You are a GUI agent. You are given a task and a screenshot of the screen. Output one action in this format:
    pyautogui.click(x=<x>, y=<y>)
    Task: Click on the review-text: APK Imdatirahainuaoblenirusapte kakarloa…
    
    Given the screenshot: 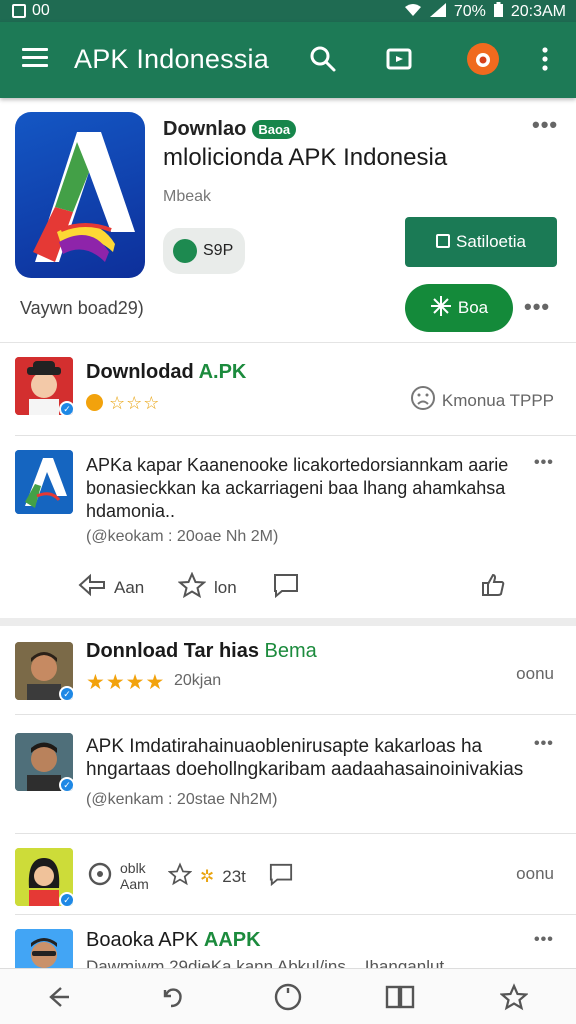 What is the action you would take?
    pyautogui.click(x=305, y=758)
    